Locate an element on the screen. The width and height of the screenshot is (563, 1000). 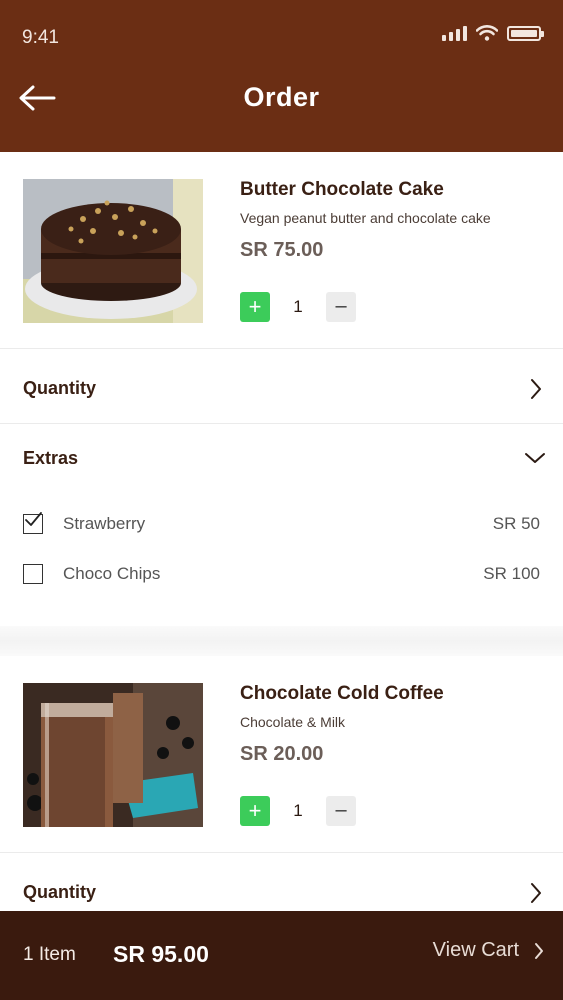
cart-item-count: 1 Item is located at coordinates (49, 954).